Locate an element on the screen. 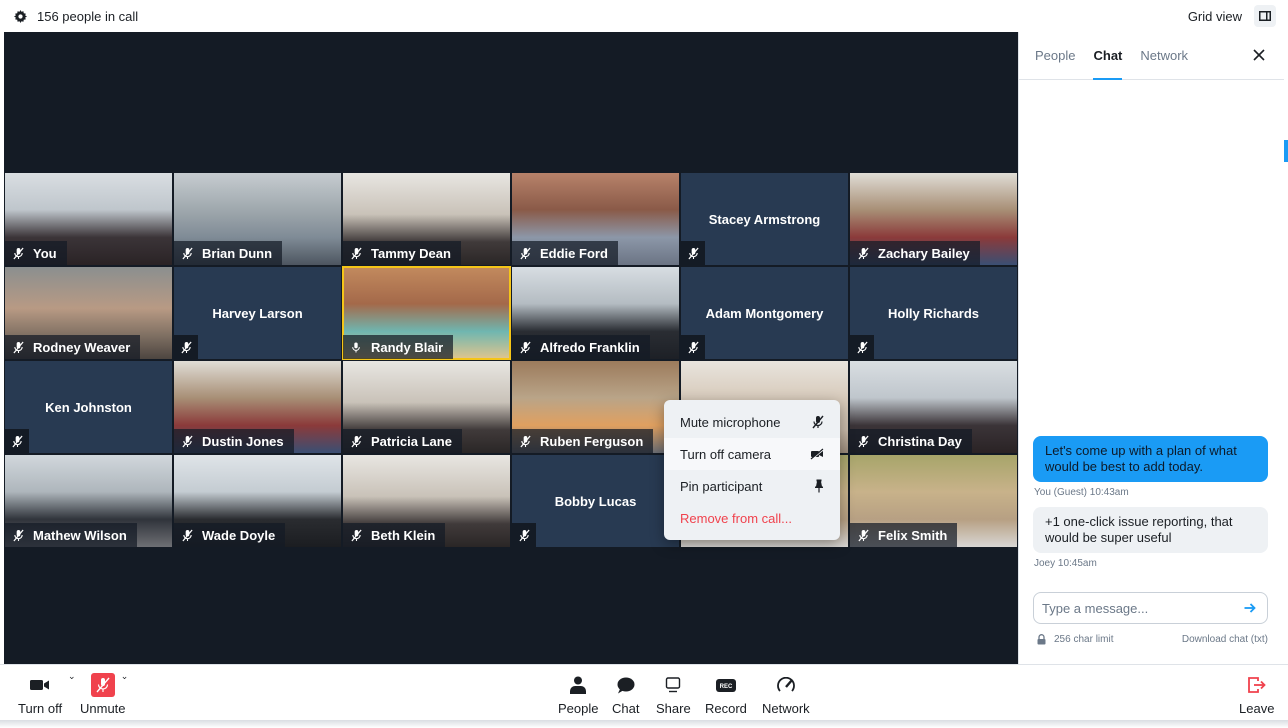 The image size is (1288, 728). menu-item-turn-off-camera: Turn off camera is located at coordinates (752, 454).